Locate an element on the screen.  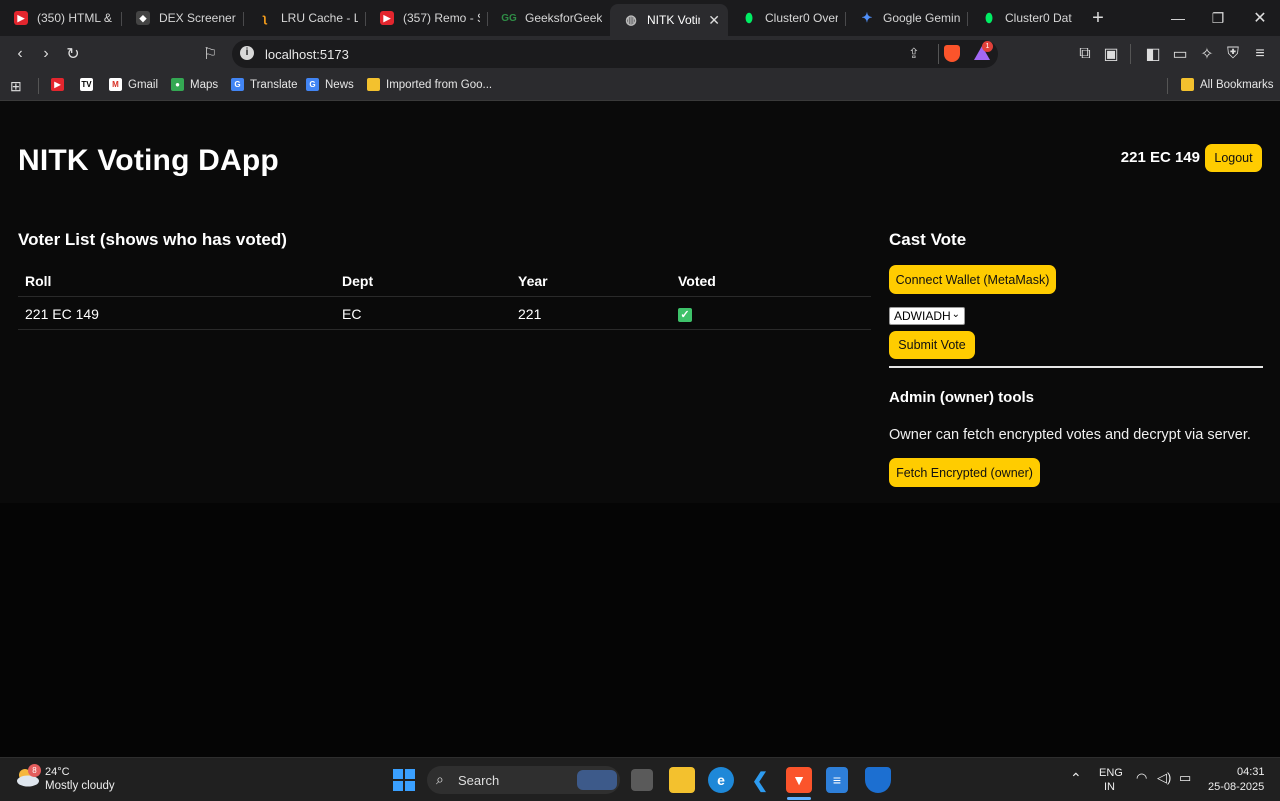
globe-icon: ◍ is located at coordinates (631, 19).